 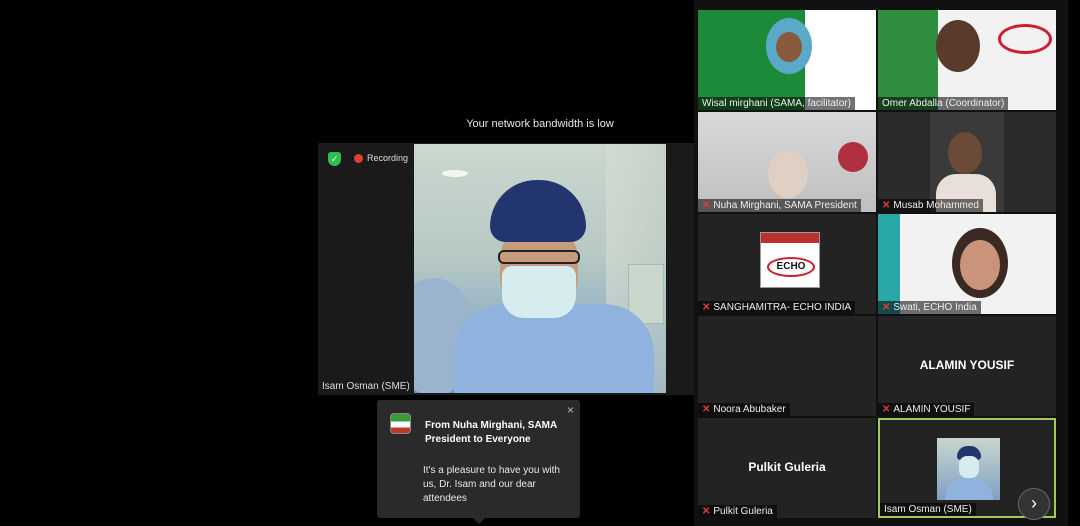 What do you see at coordinates (358, 158) in the screenshot?
I see `record-icon` at bounding box center [358, 158].